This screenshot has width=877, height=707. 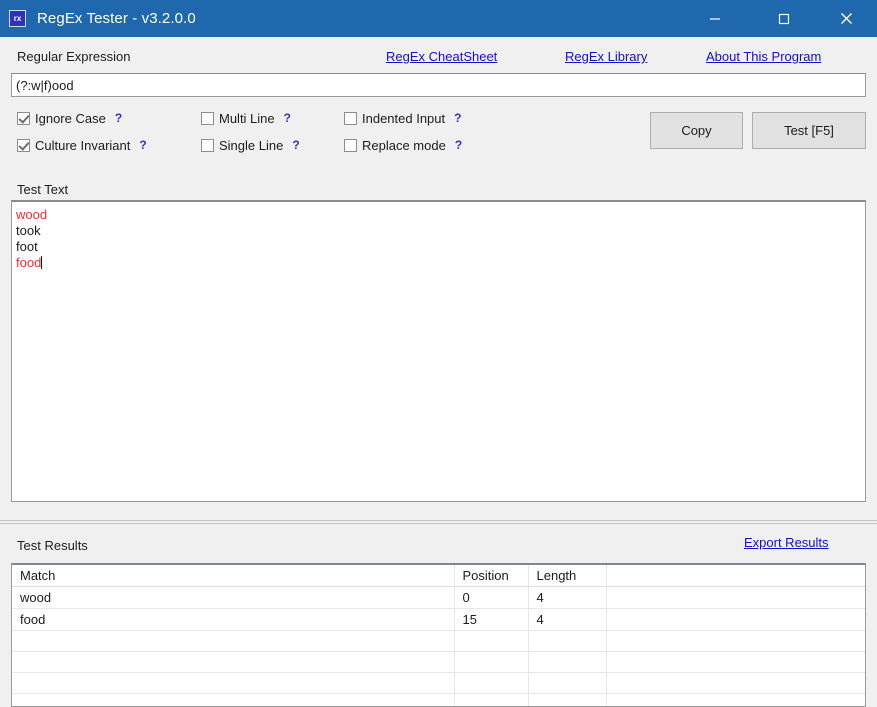 What do you see at coordinates (142, 145) in the screenshot?
I see `help-icon-culture-invariant: ?` at bounding box center [142, 145].